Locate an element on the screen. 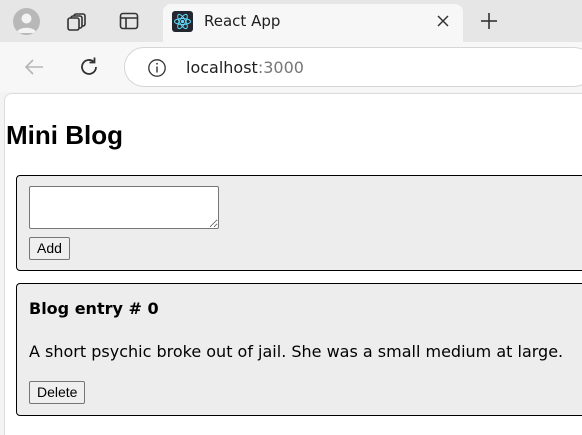 The image size is (582, 435). page-title: Mini Blog is located at coordinates (64, 135).